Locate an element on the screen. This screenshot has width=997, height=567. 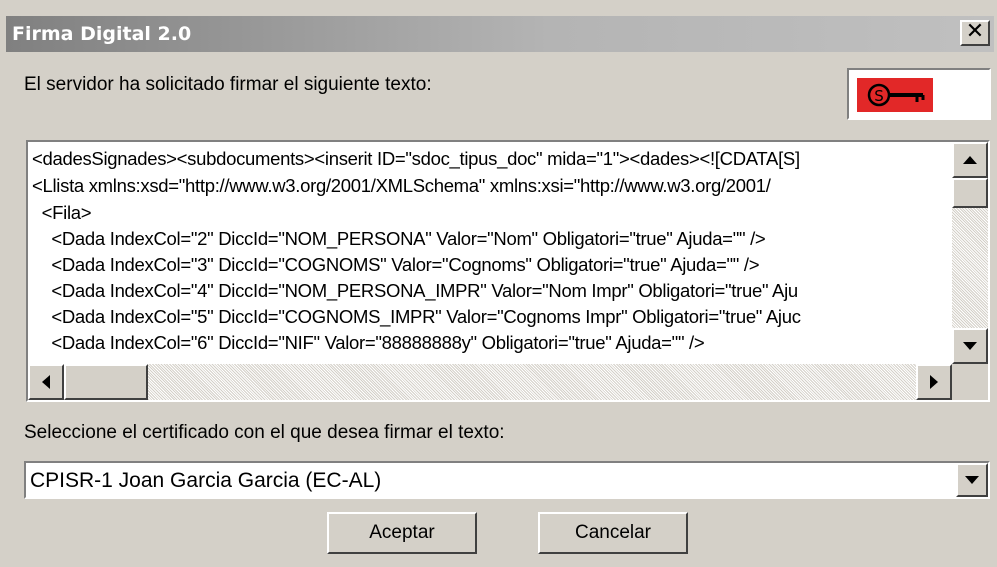
arrow-up-icon is located at coordinates (970, 160).